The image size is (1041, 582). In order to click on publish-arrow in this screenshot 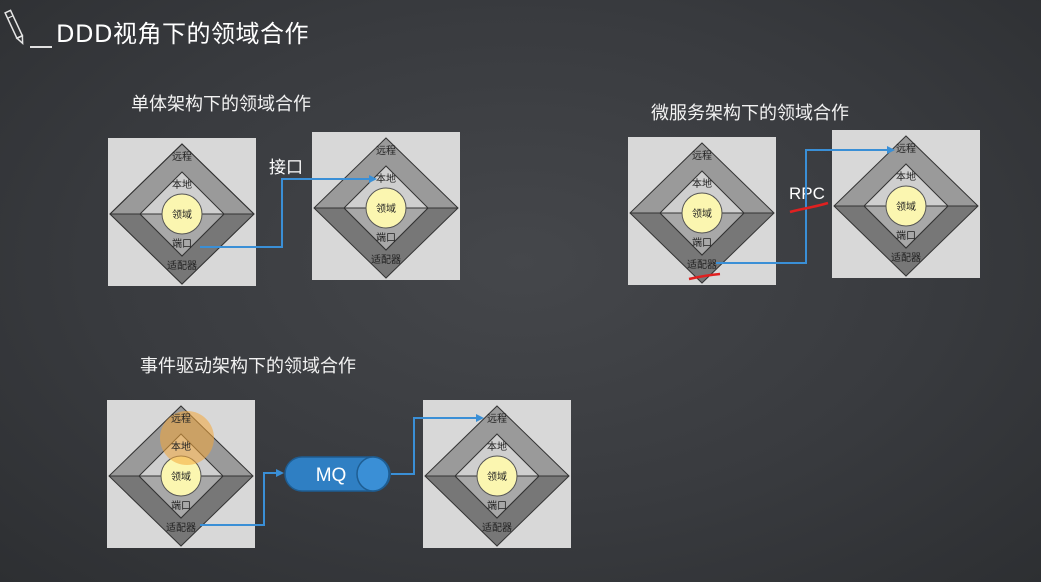, I will do `click(242, 497)`.